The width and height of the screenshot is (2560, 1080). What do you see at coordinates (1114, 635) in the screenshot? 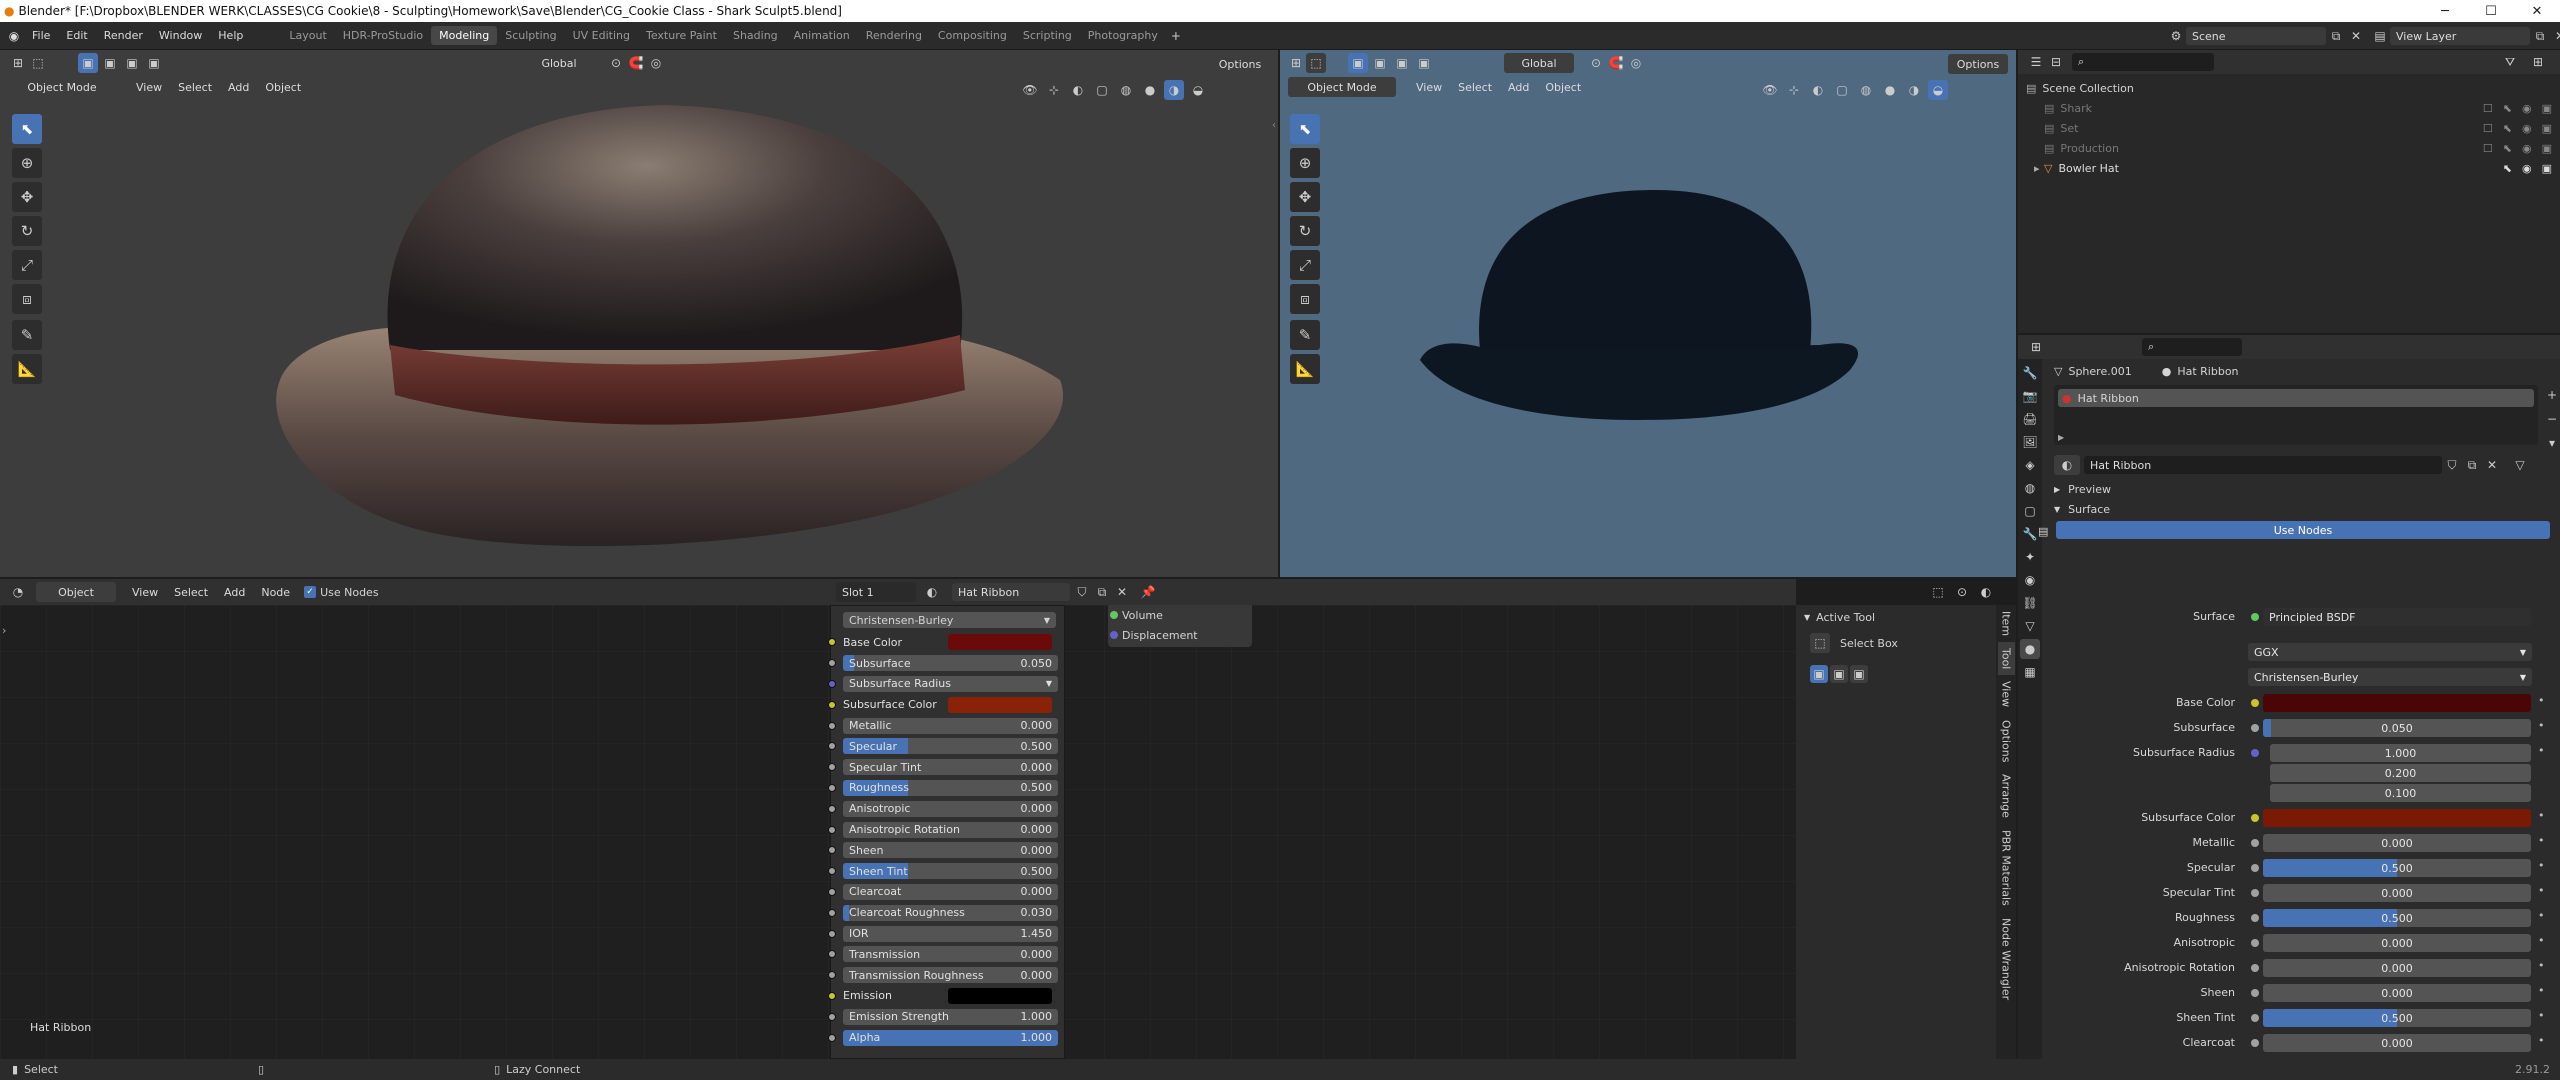
I see `displacement-socket` at bounding box center [1114, 635].